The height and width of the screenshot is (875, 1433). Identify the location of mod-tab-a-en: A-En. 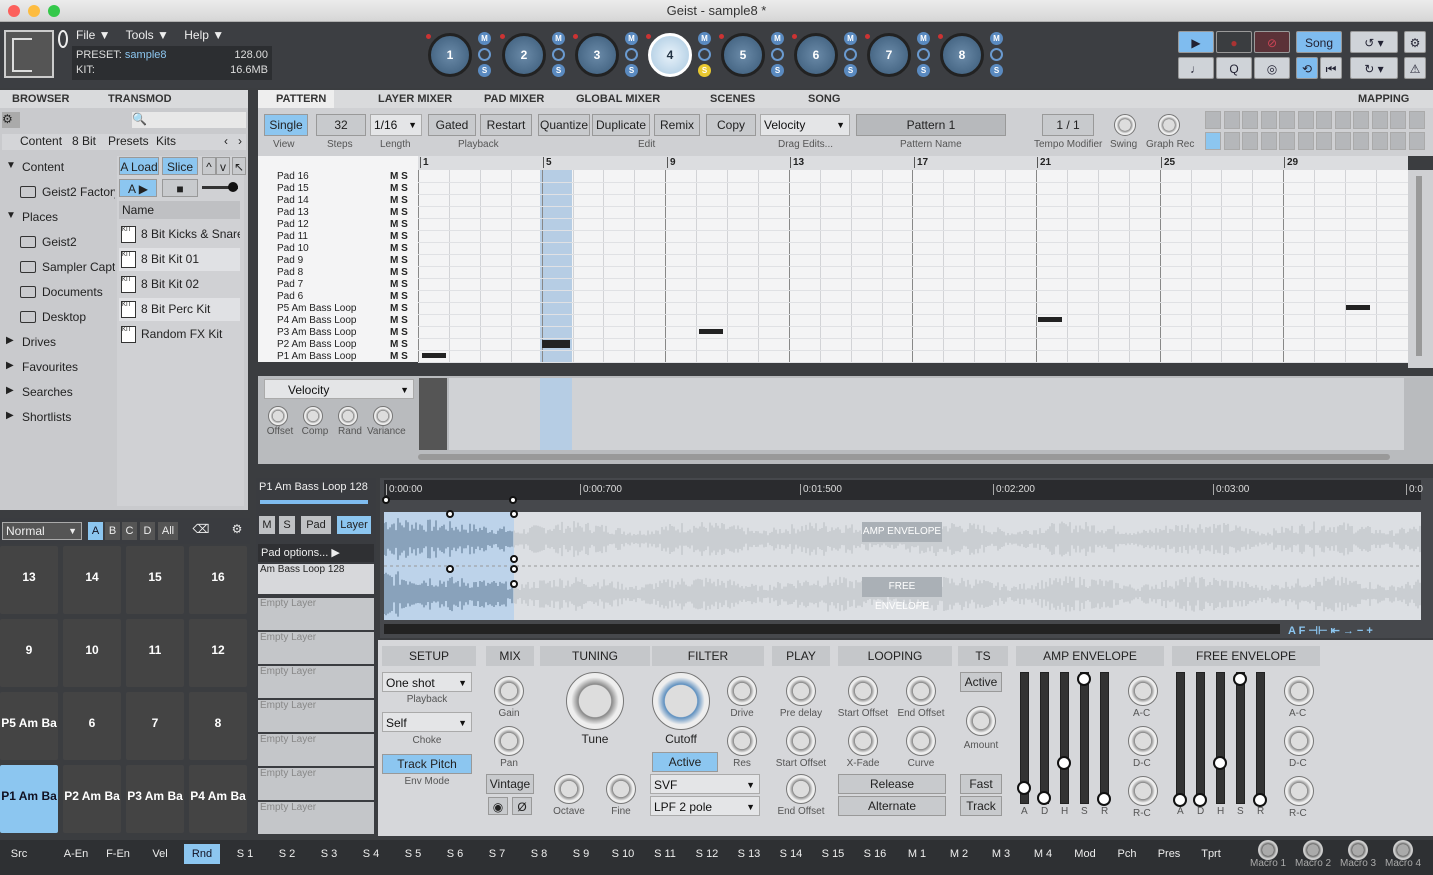
(76, 854).